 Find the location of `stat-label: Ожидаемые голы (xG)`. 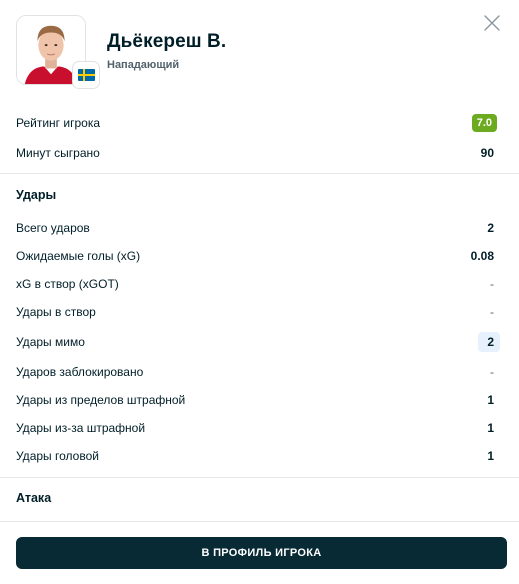

stat-label: Ожидаемые голы (xG) is located at coordinates (78, 256).